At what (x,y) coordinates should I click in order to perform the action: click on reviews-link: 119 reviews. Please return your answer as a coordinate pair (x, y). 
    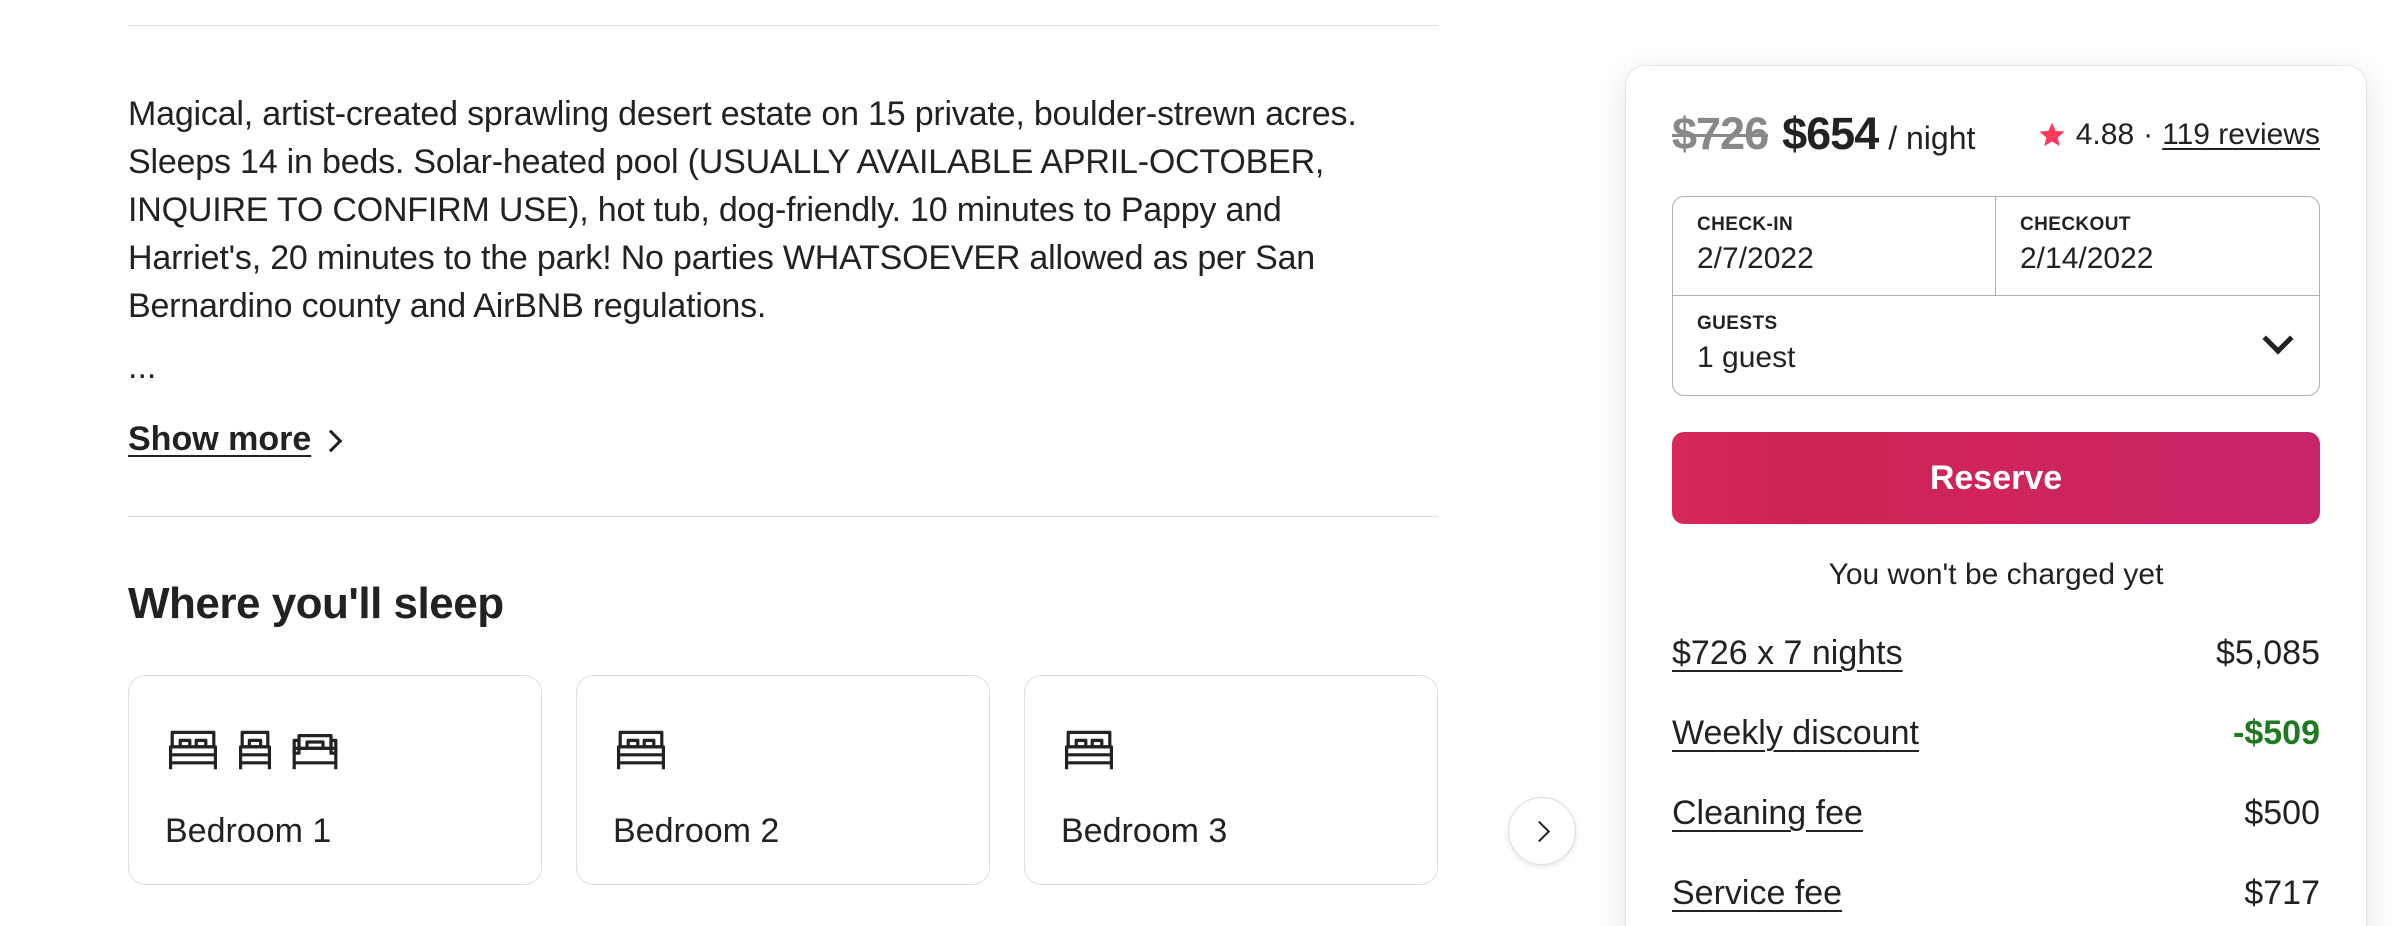
    Looking at the image, I should click on (2241, 135).